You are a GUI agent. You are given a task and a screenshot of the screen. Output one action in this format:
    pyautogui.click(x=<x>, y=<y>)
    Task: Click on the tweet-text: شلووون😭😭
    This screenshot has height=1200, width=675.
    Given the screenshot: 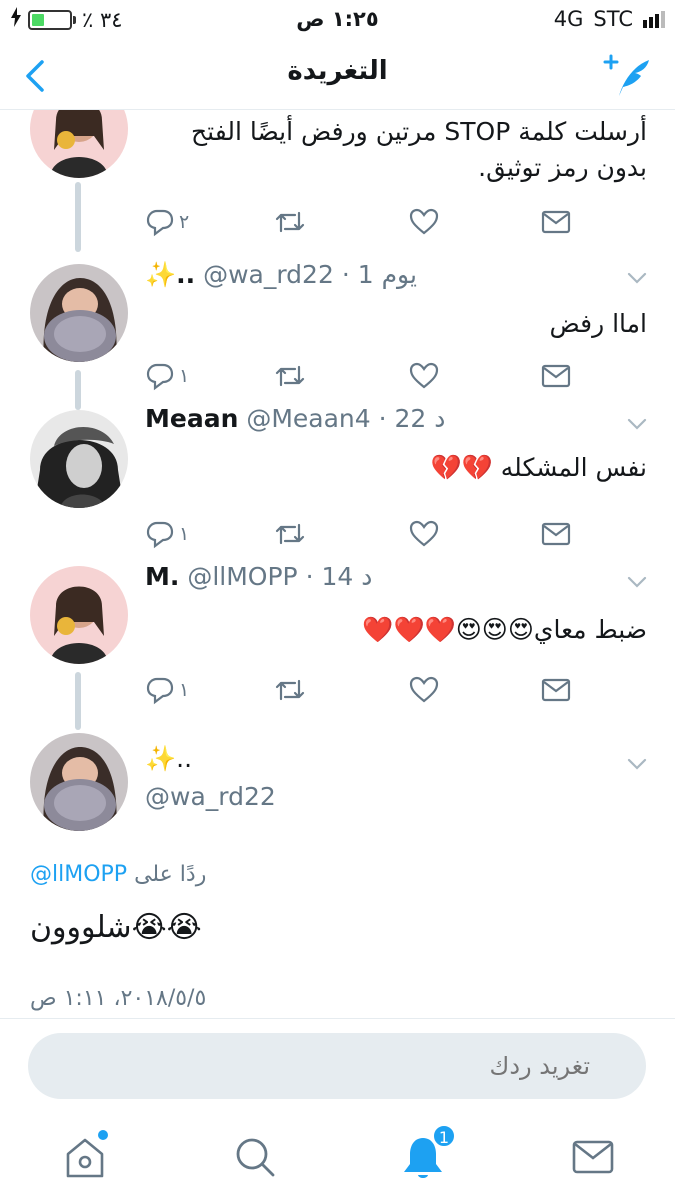 What is the action you would take?
    pyautogui.click(x=116, y=927)
    